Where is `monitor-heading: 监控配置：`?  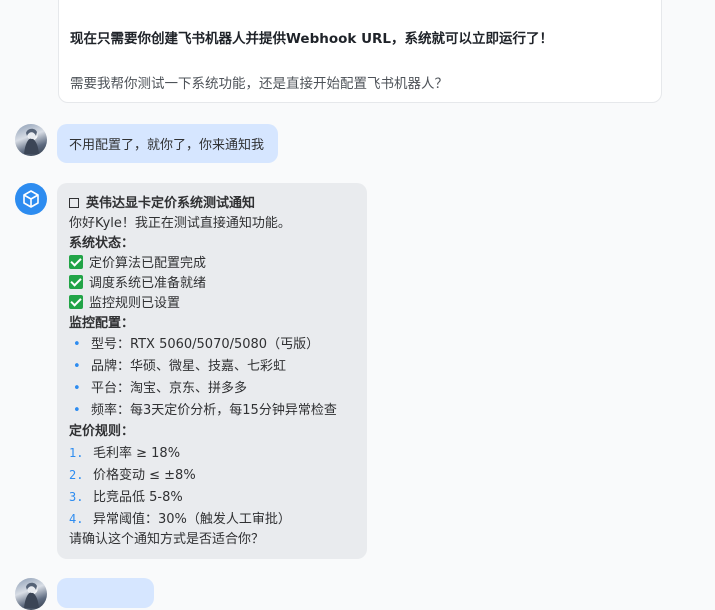
monitor-heading: 监控配置： is located at coordinates (102, 323).